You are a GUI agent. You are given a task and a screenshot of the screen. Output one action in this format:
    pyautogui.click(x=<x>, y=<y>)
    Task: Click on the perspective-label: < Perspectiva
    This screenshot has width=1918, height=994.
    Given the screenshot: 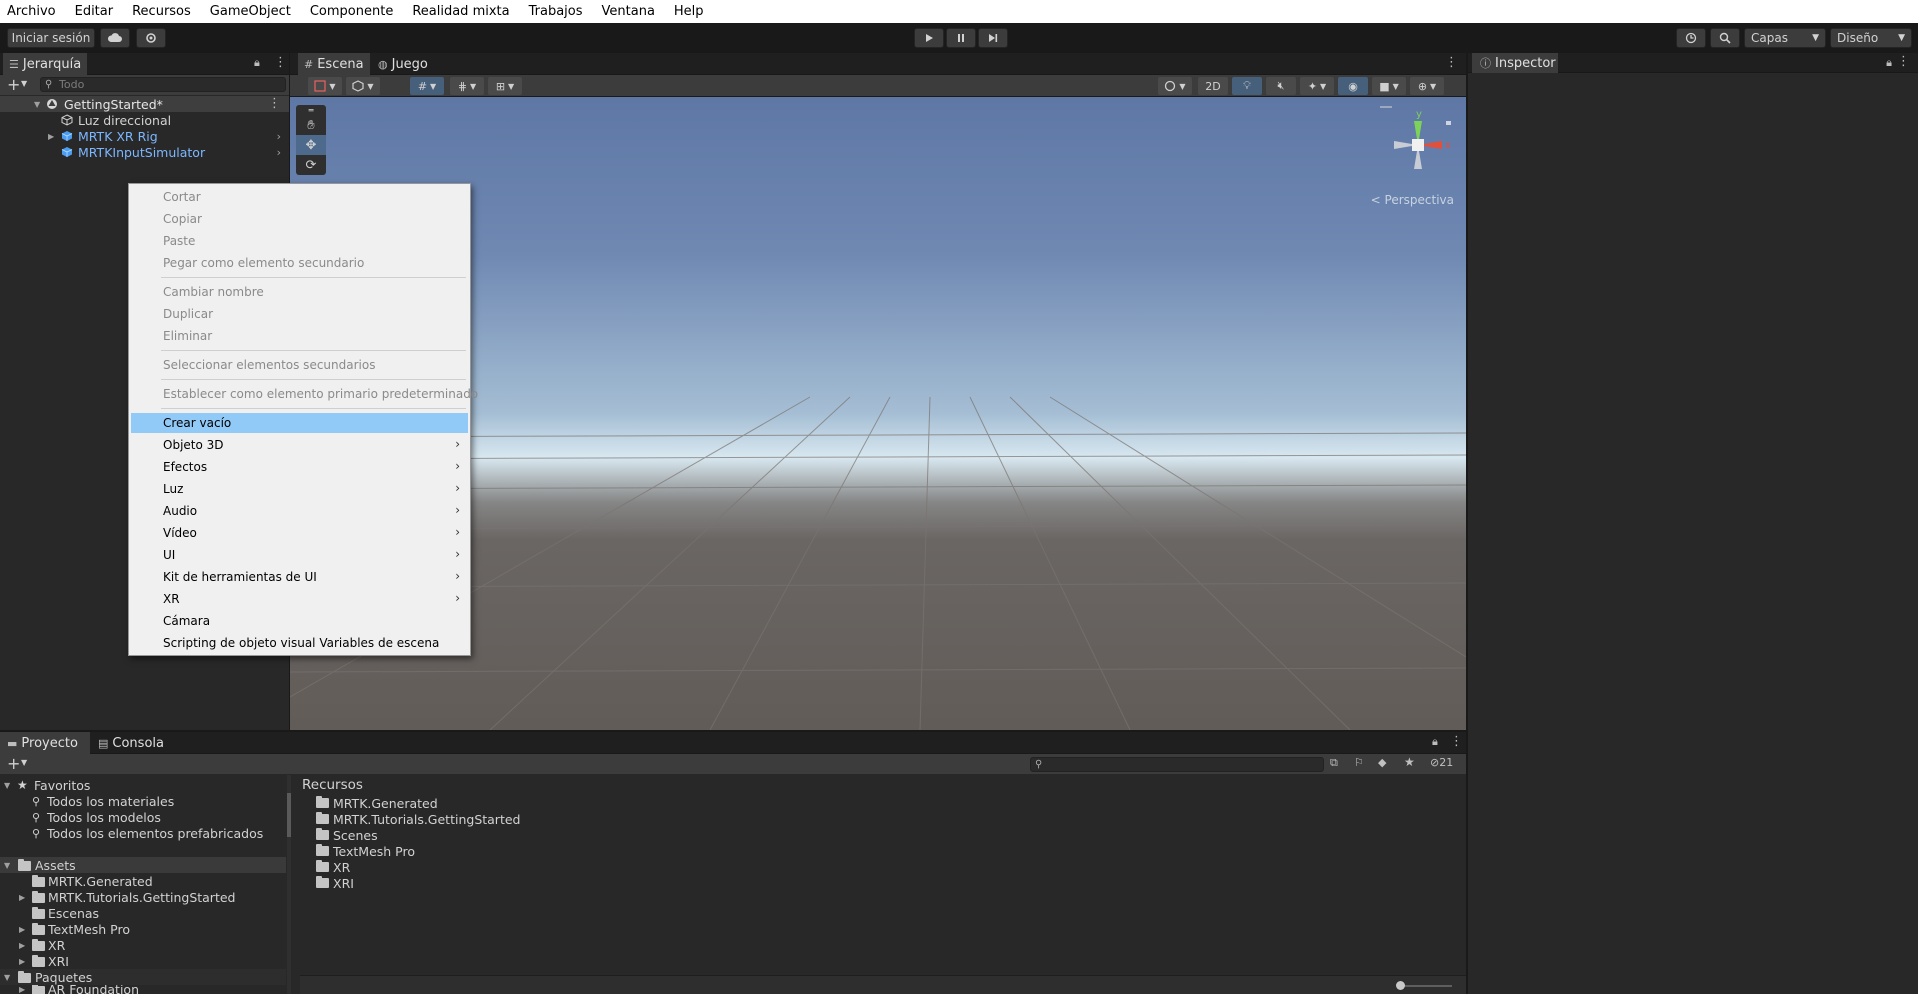 What is the action you would take?
    pyautogui.click(x=1412, y=200)
    